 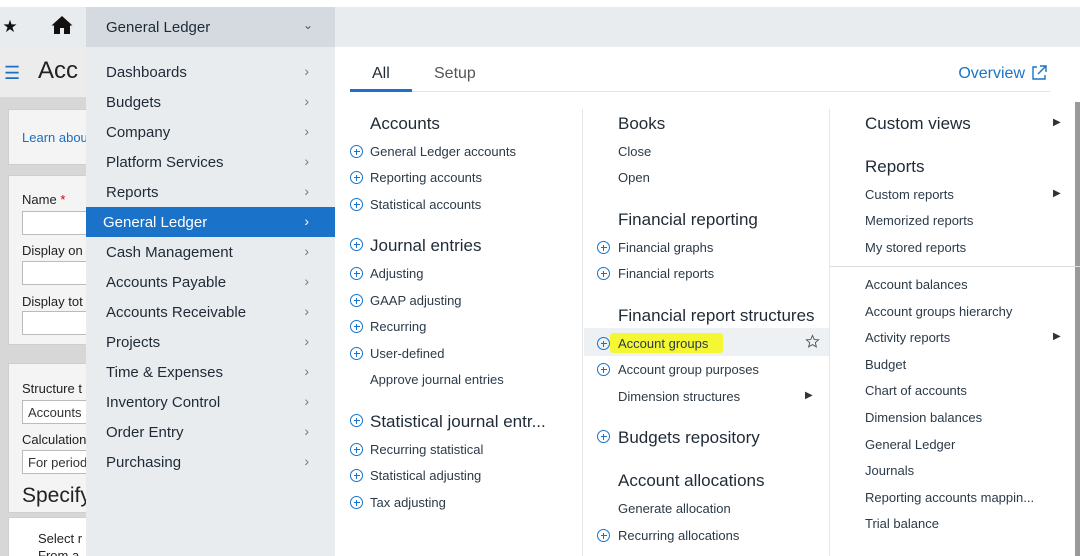 I want to click on star-icon: ★, so click(x=10, y=27).